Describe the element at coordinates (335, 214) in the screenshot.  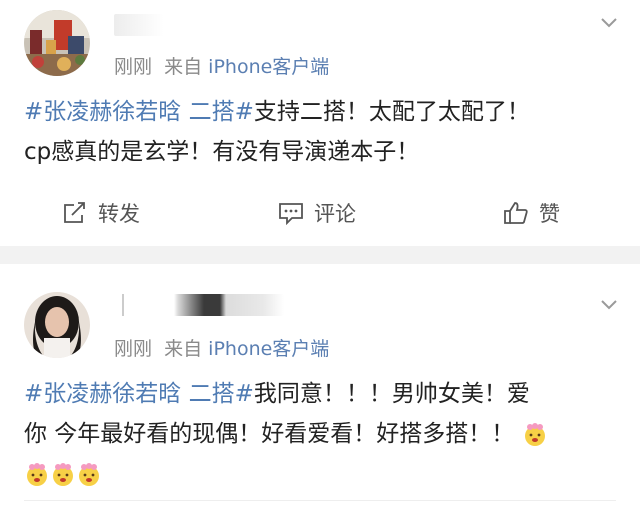
I see `comment-label: 评论` at that location.